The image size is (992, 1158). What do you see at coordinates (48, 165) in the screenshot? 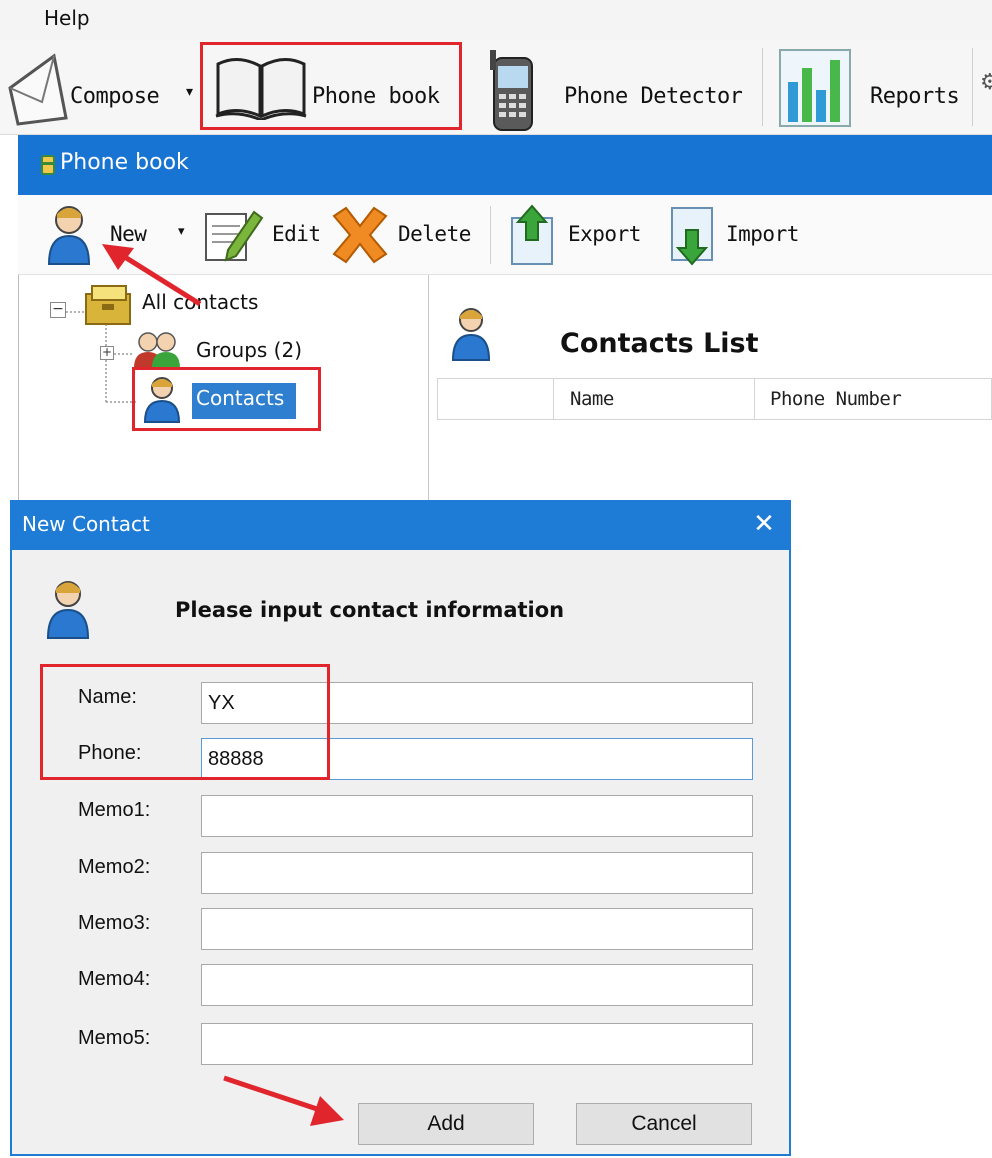
I see `phonebook-window-icon` at bounding box center [48, 165].